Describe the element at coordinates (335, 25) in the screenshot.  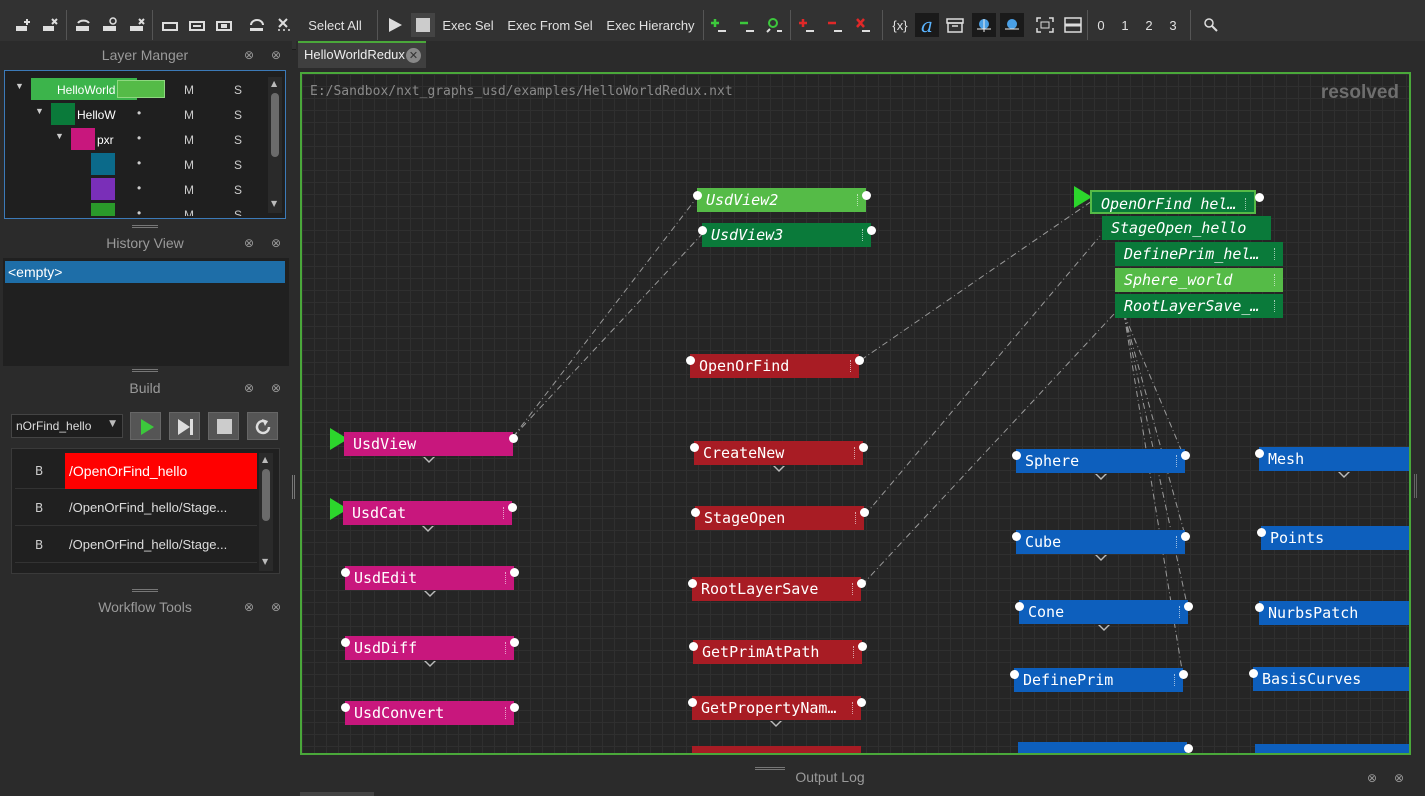
I see `select-all-button: Select All` at that location.